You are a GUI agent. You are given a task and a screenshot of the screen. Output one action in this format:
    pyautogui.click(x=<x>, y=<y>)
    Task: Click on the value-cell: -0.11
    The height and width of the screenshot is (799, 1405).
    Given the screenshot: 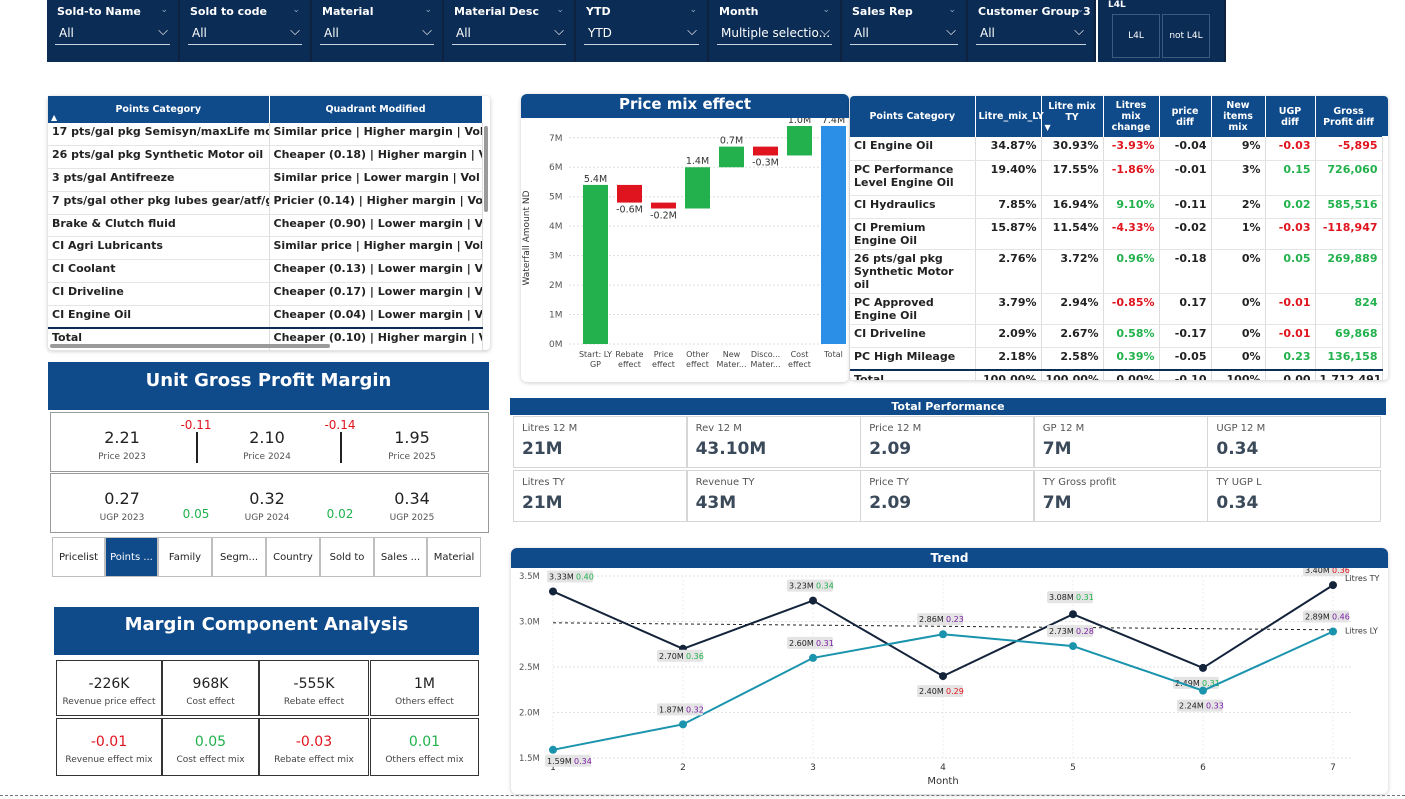 What is the action you would take?
    pyautogui.click(x=1185, y=207)
    